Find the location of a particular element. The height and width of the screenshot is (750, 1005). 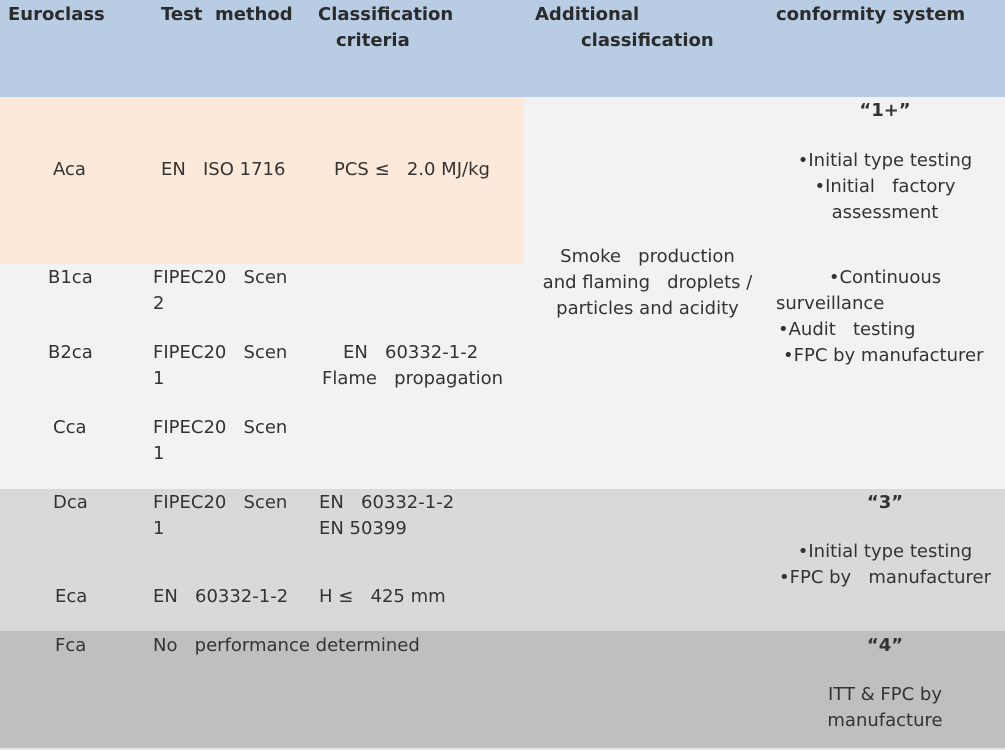

test-method-cca-line2: 1 is located at coordinates (159, 453).